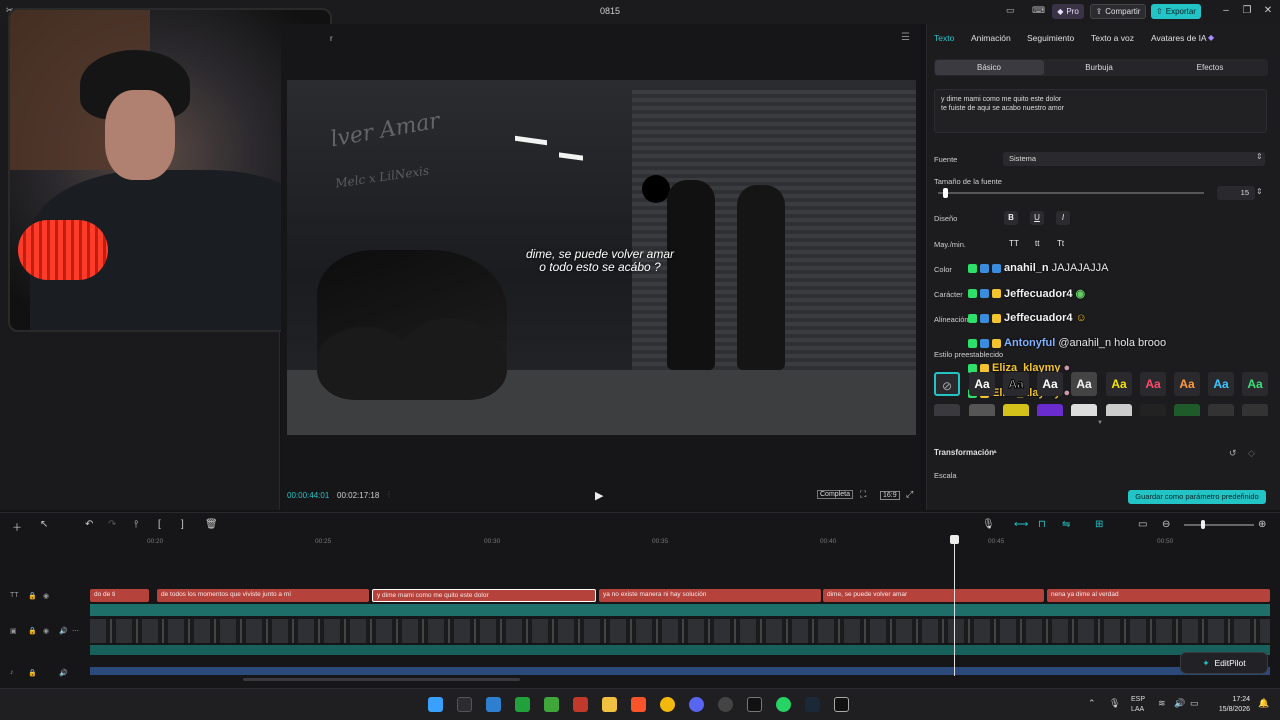 The height and width of the screenshot is (720, 1280). I want to click on wifi-icon: ≋, so click(1162, 703).